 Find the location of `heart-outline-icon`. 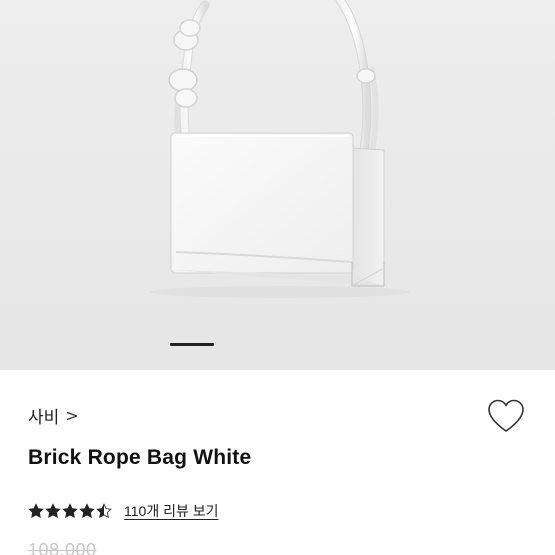

heart-outline-icon is located at coordinates (506, 415).